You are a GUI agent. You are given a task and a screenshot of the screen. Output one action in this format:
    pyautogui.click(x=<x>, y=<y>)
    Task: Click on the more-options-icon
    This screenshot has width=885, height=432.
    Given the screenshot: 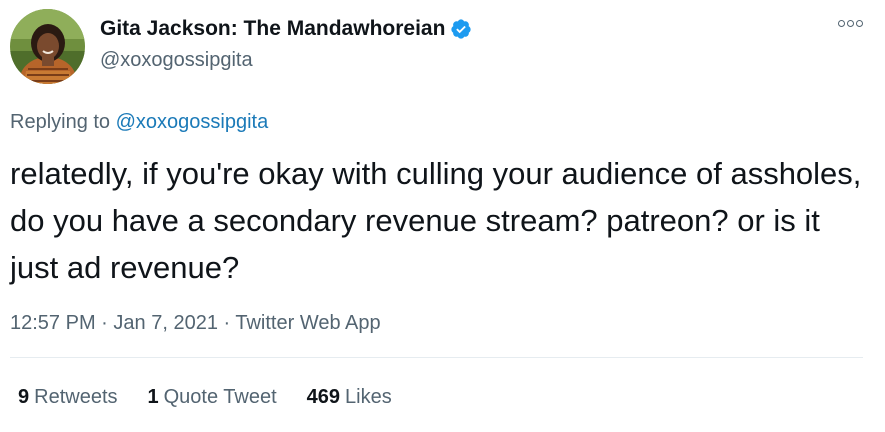 What is the action you would take?
    pyautogui.click(x=850, y=23)
    